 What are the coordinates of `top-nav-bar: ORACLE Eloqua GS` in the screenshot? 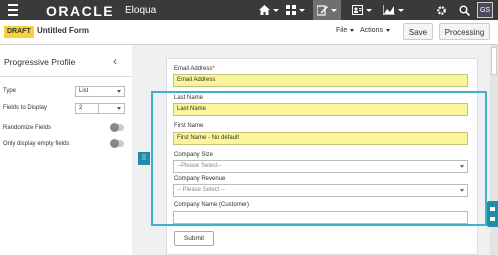 It's located at (249, 10).